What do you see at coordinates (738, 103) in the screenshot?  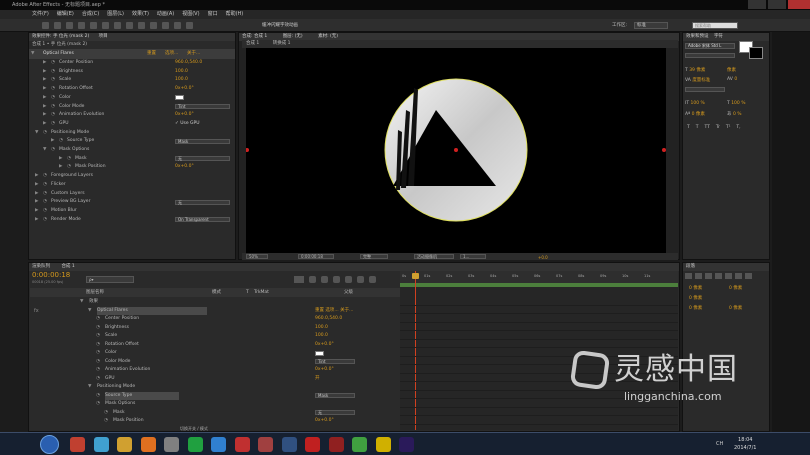 I see `horizontal-scale-value: 100 %` at bounding box center [738, 103].